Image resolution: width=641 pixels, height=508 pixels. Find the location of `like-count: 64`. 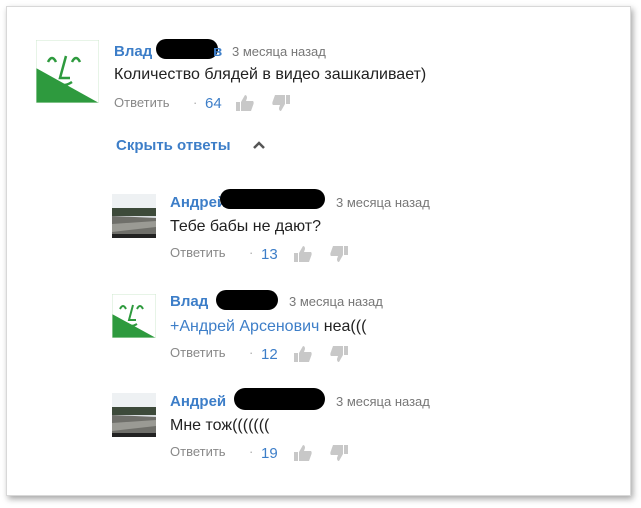

like-count: 64 is located at coordinates (213, 103).